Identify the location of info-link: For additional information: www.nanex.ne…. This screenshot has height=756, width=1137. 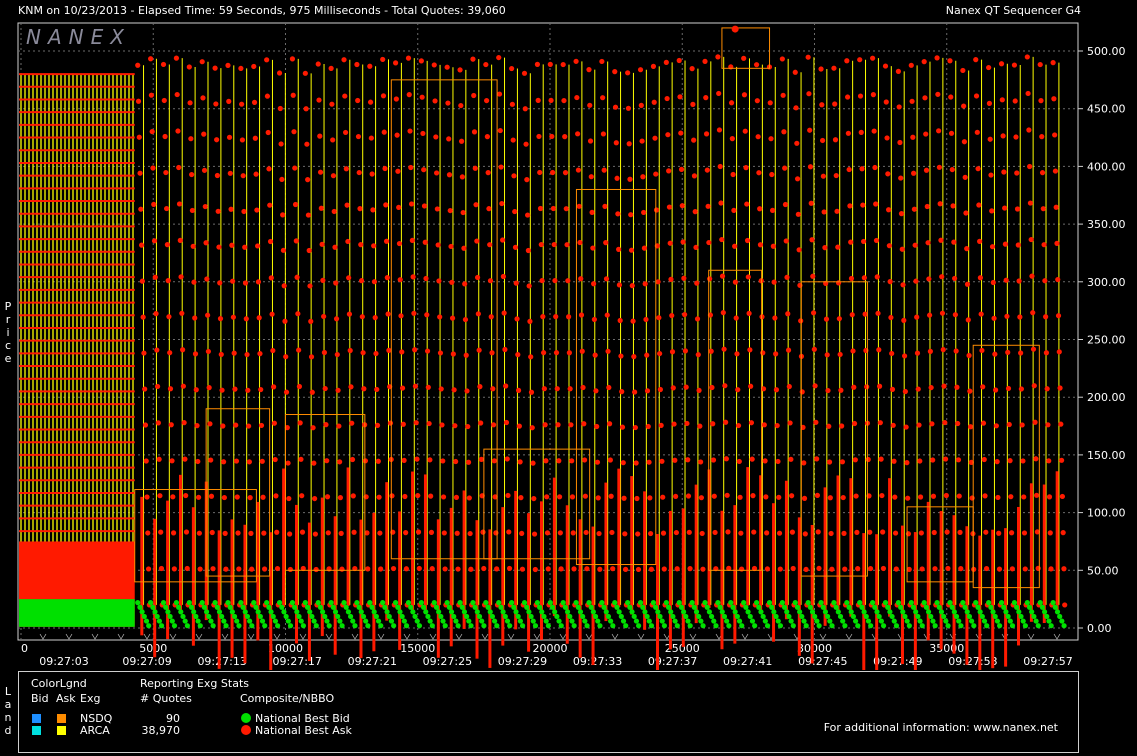
(941, 727).